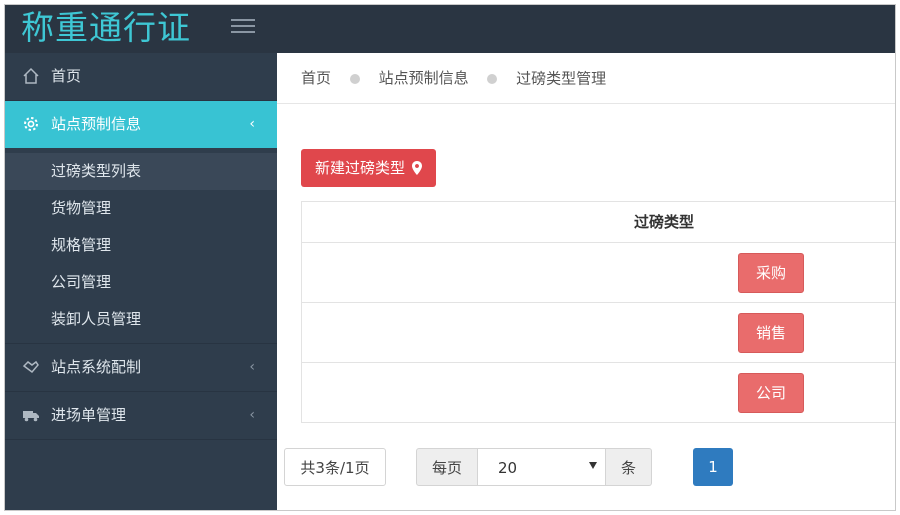 The image size is (900, 515). Describe the element at coordinates (141, 171) in the screenshot. I see `submenu-item-weigh-type-list: 过磅类型列表` at that location.